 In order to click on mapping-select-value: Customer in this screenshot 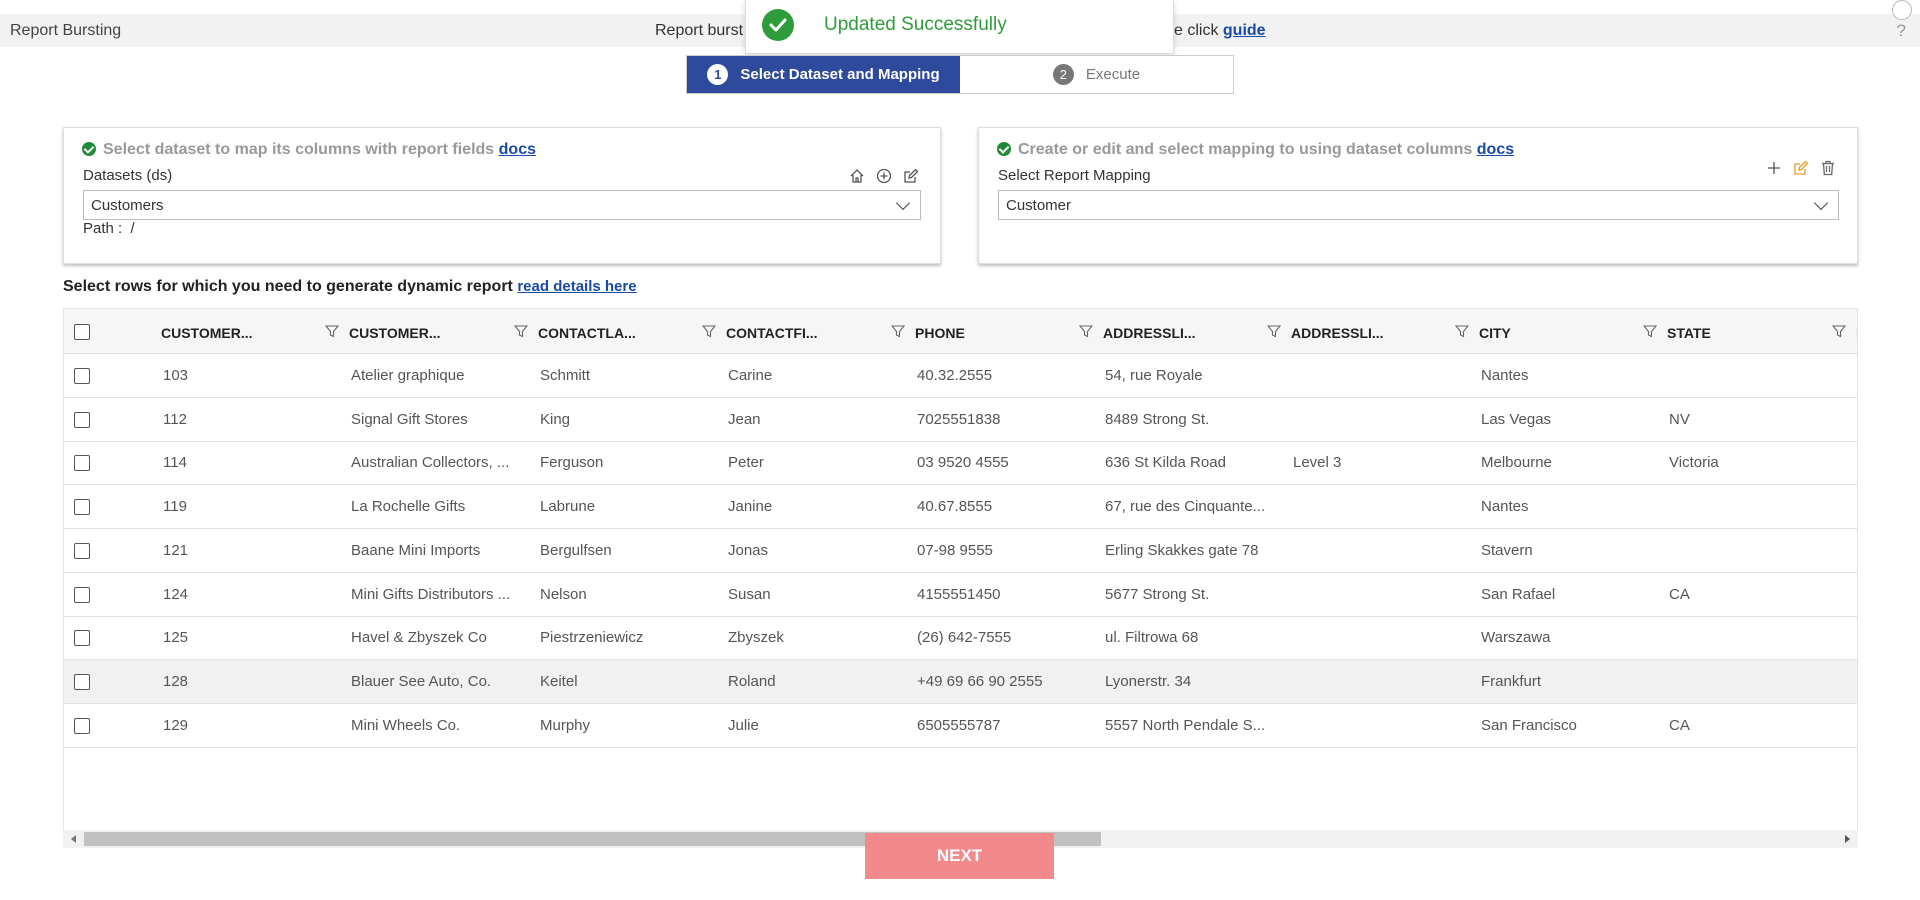, I will do `click(1039, 205)`.